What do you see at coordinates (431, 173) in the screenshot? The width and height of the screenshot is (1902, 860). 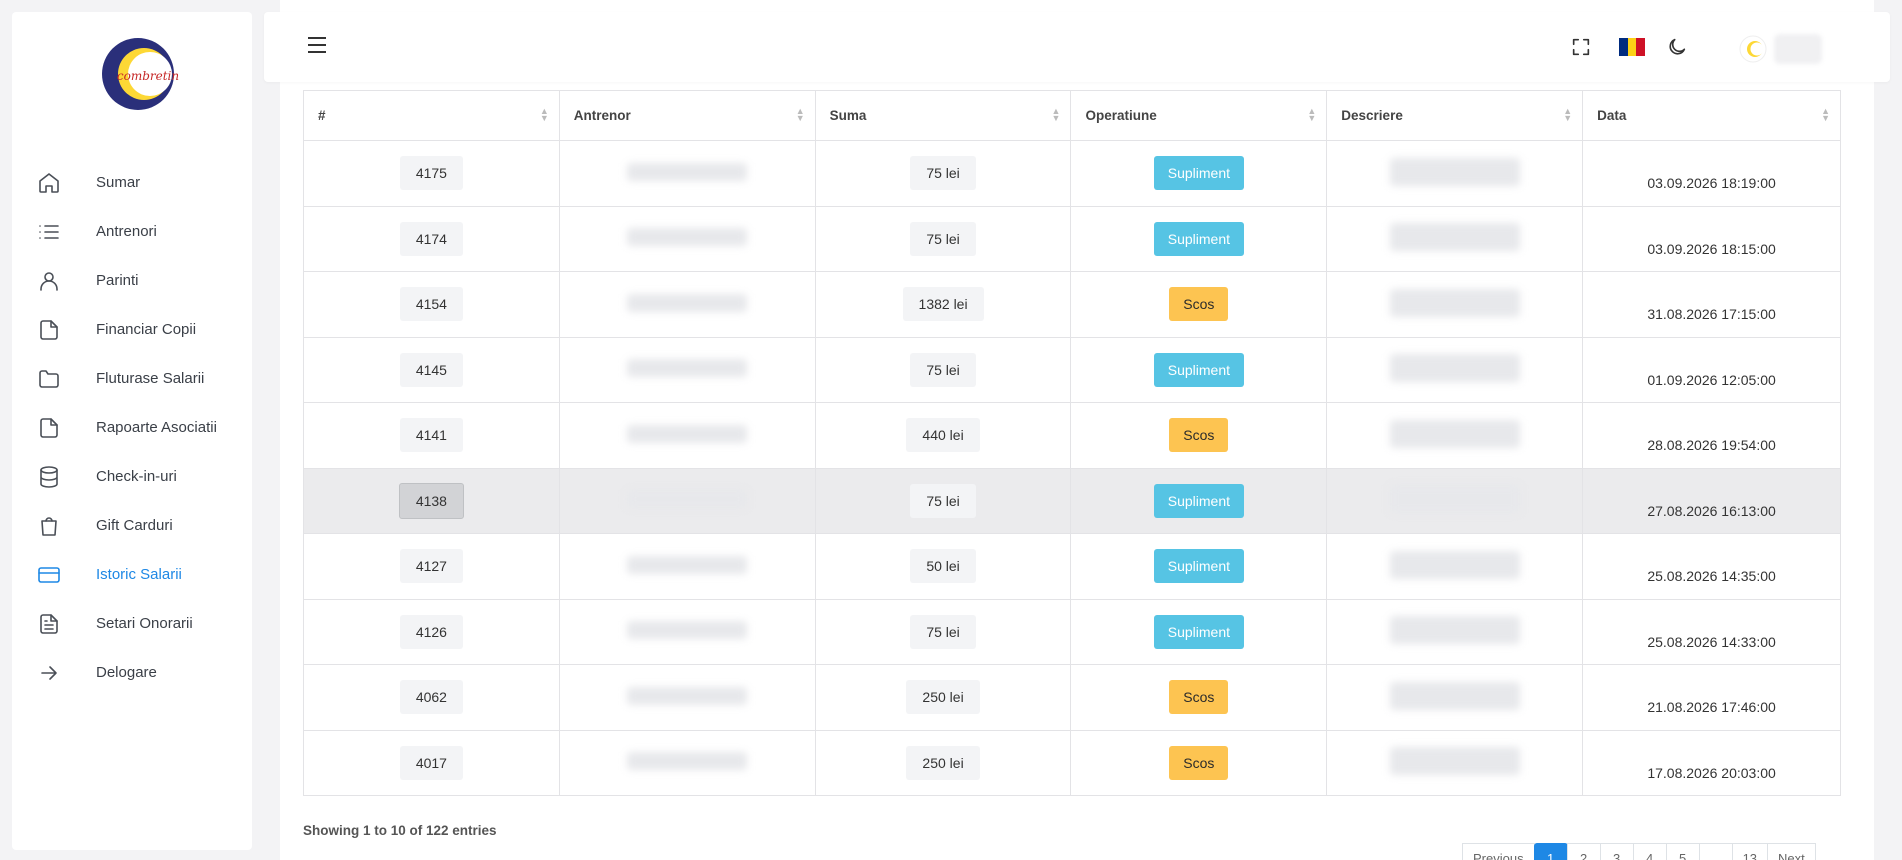 I see `id-cell: 4175` at bounding box center [431, 173].